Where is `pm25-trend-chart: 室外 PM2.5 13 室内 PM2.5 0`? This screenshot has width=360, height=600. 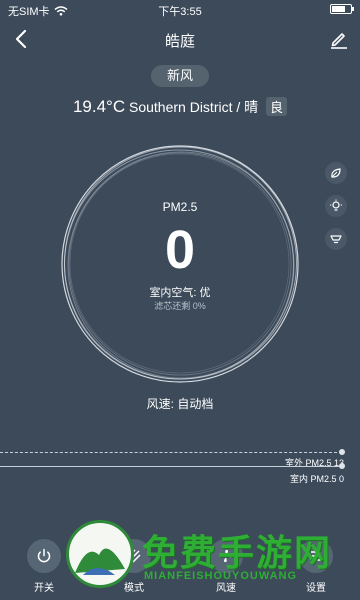 pm25-trend-chart: 室外 PM2.5 13 室内 PM2.5 0 is located at coordinates (180, 464).